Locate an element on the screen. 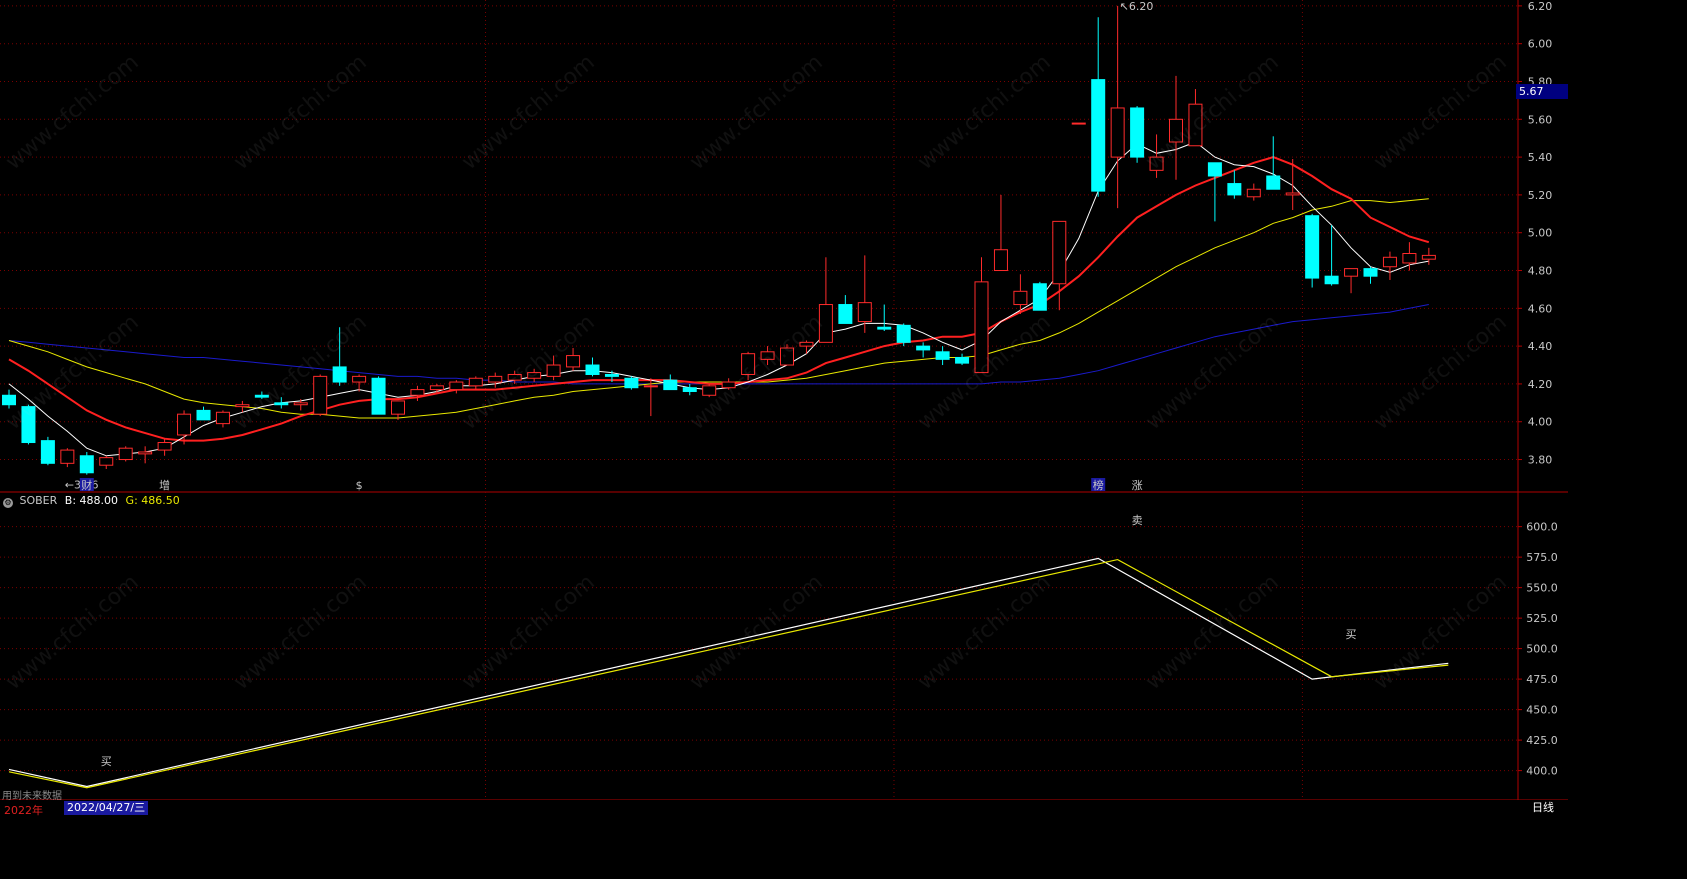  event-mark: 榜 is located at coordinates (1098, 485).